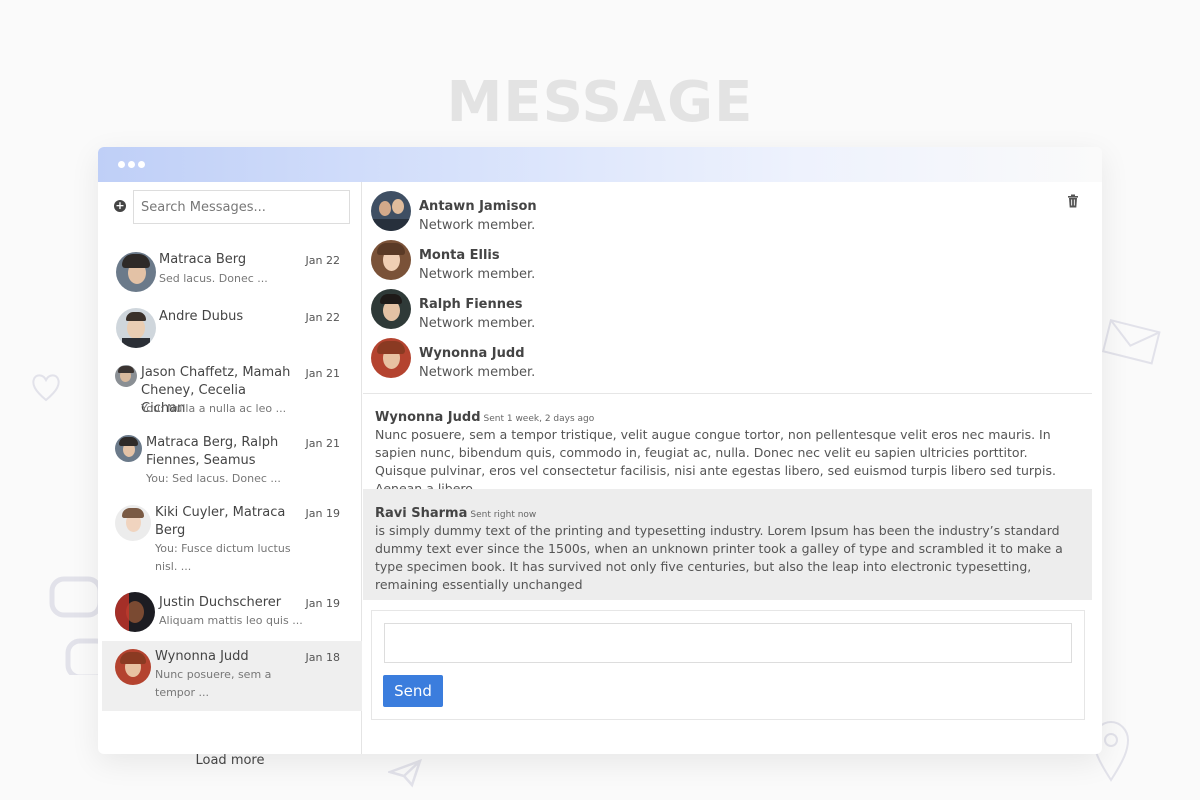  What do you see at coordinates (571, 262) in the screenshot?
I see `participant: Monta Ellis Network member.` at bounding box center [571, 262].